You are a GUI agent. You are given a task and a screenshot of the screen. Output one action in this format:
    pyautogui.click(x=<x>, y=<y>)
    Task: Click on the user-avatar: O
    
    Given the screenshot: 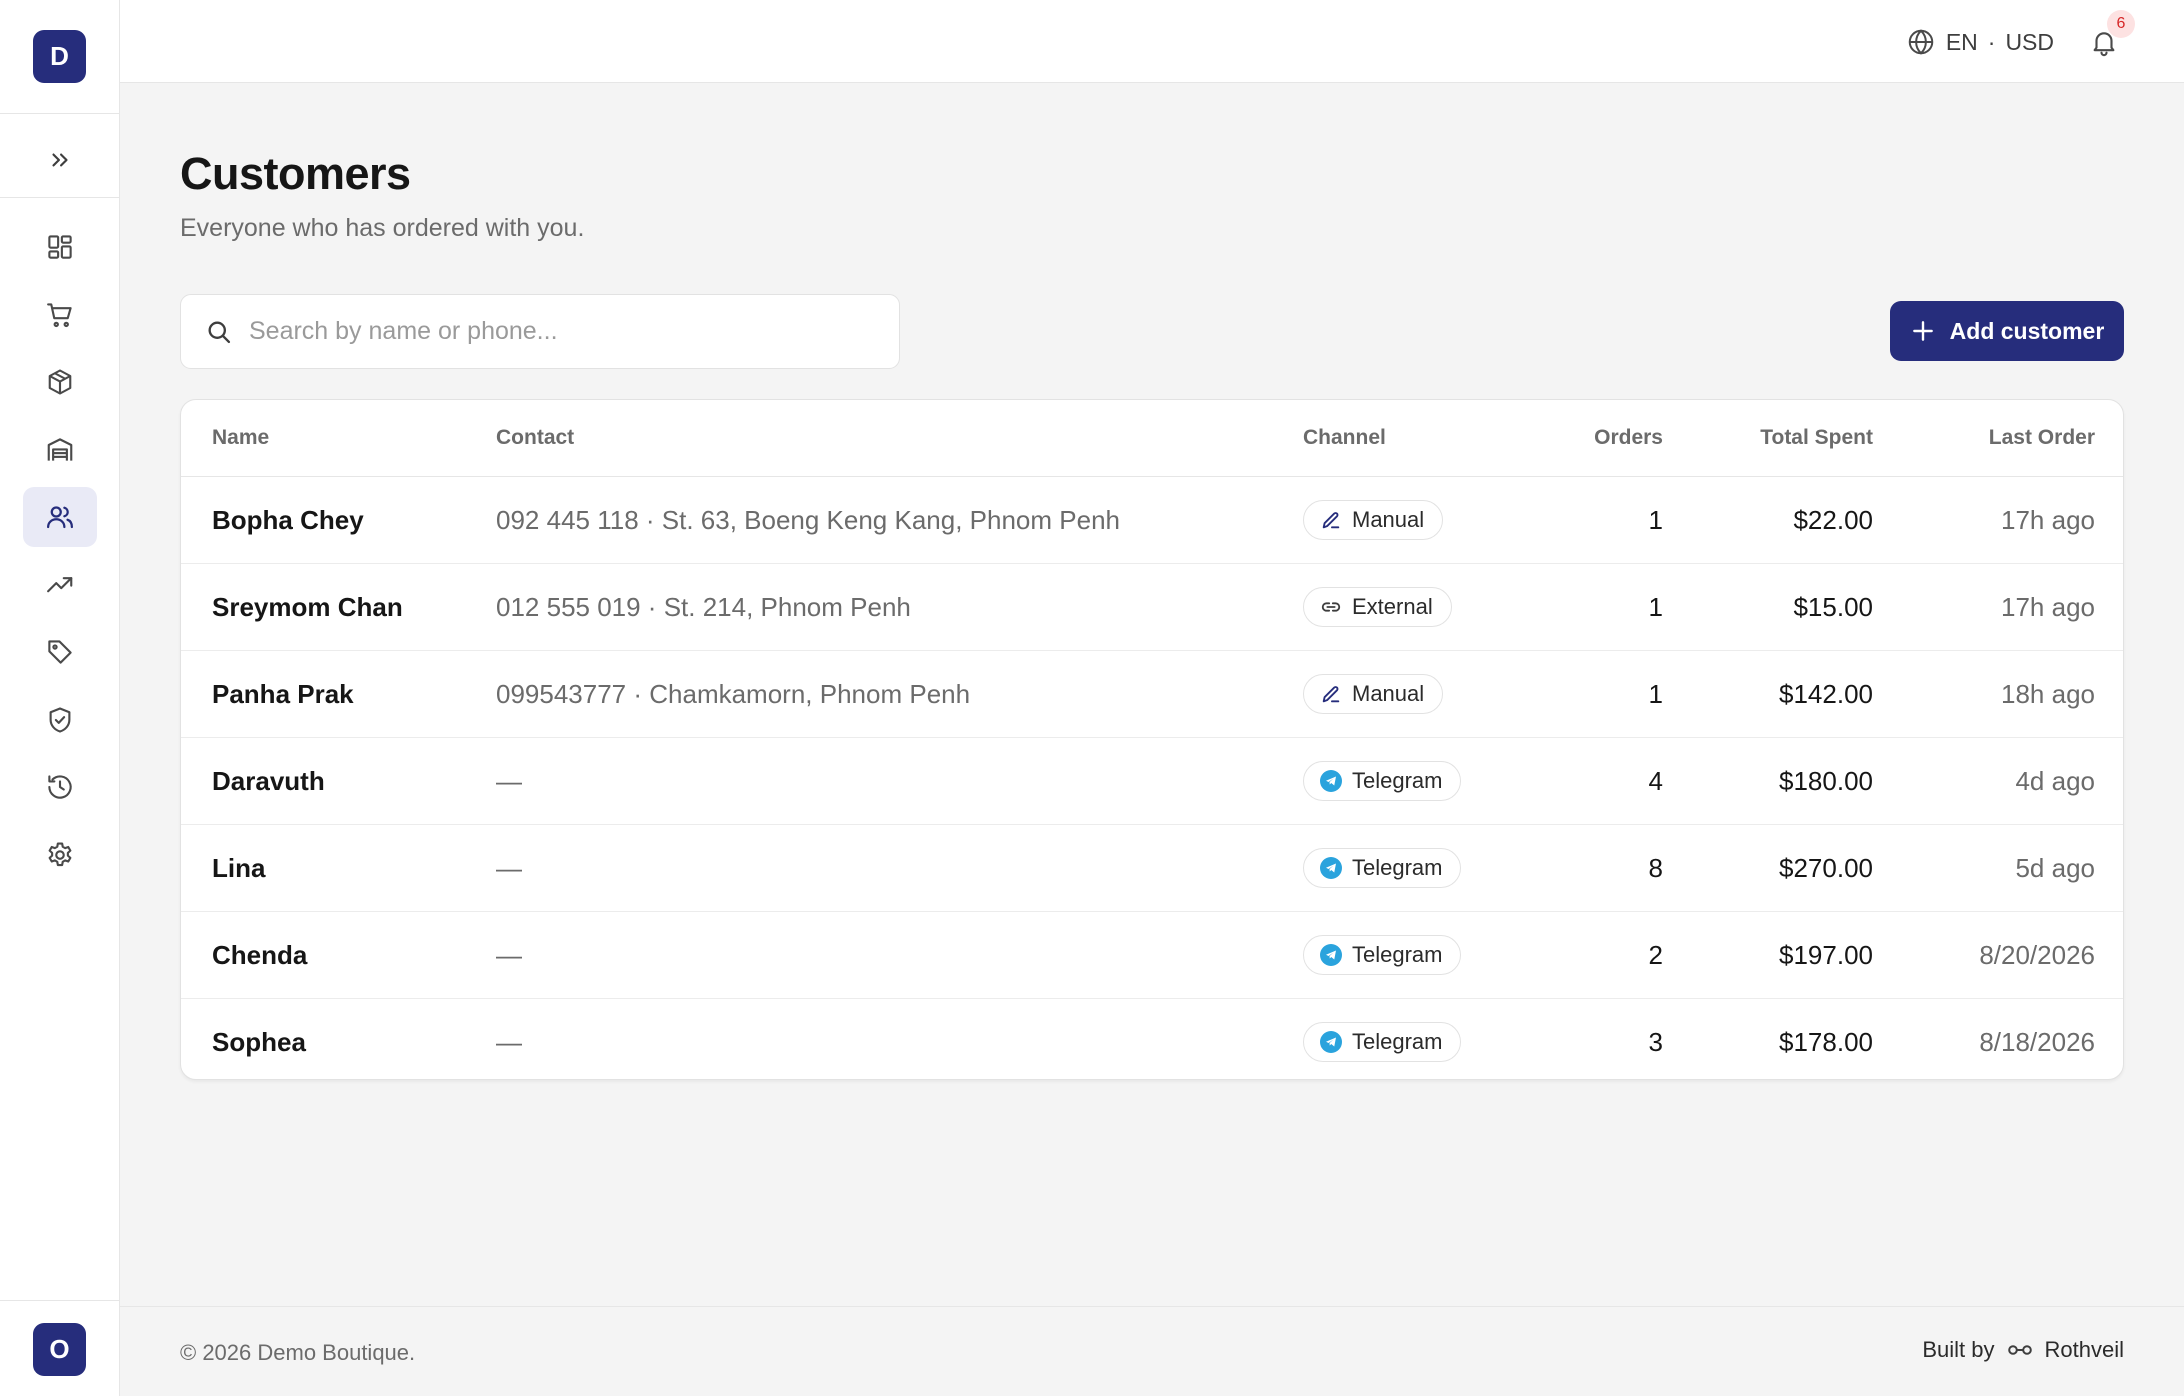 What is the action you would take?
    pyautogui.click(x=59, y=1349)
    